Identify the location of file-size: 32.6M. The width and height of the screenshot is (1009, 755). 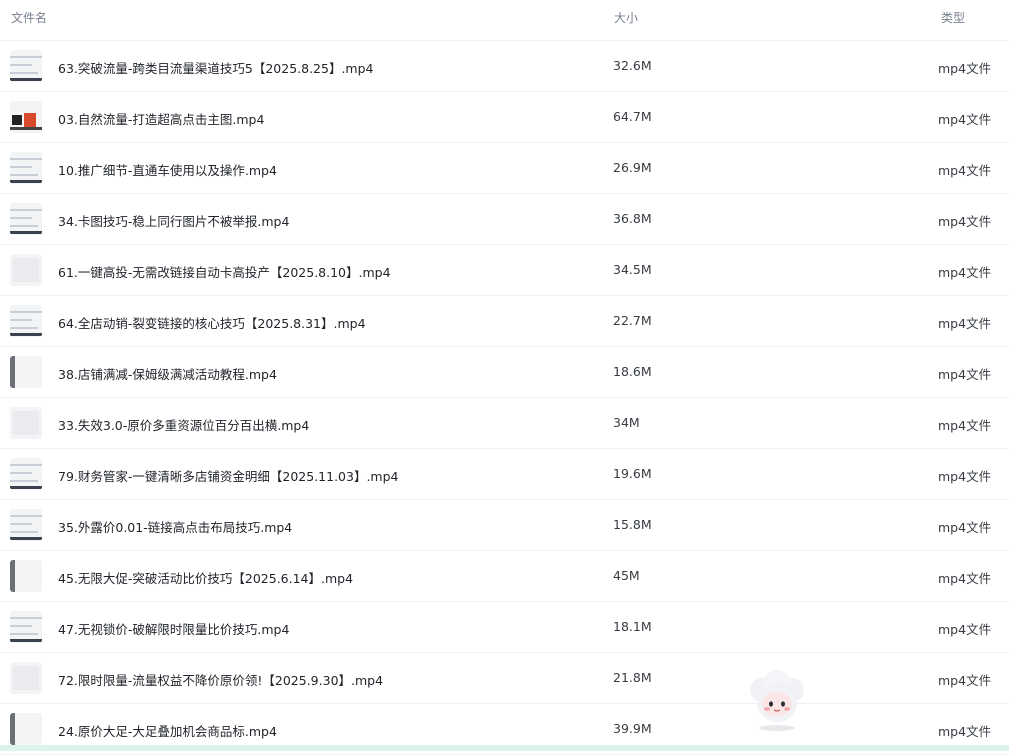
(632, 65).